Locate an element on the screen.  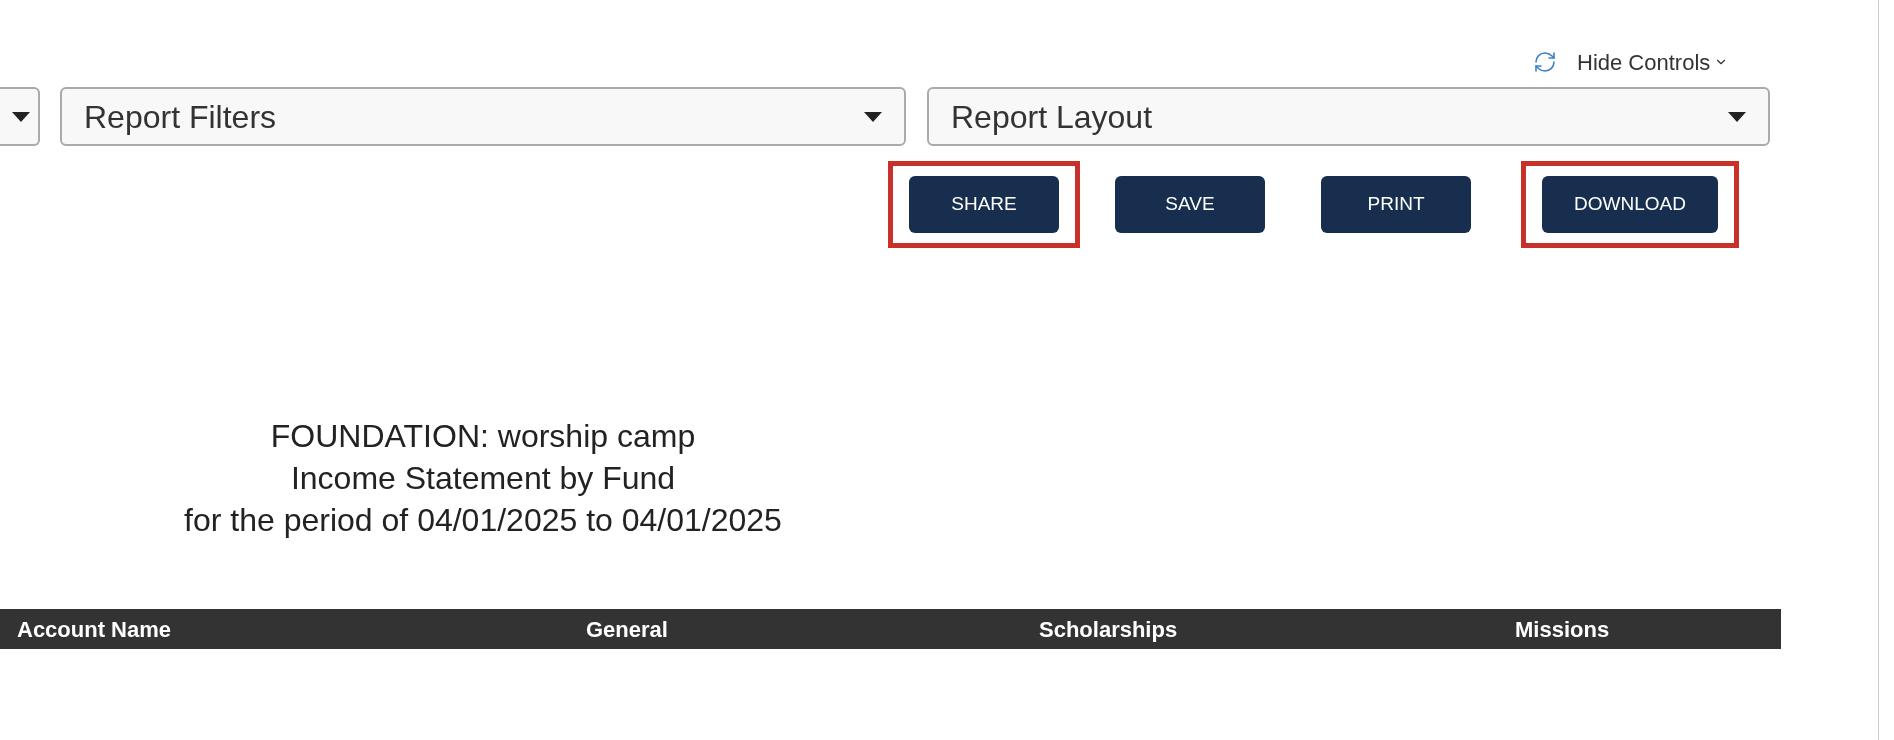
report-title-line: FOUNDATION: worship camp is located at coordinates (483, 436).